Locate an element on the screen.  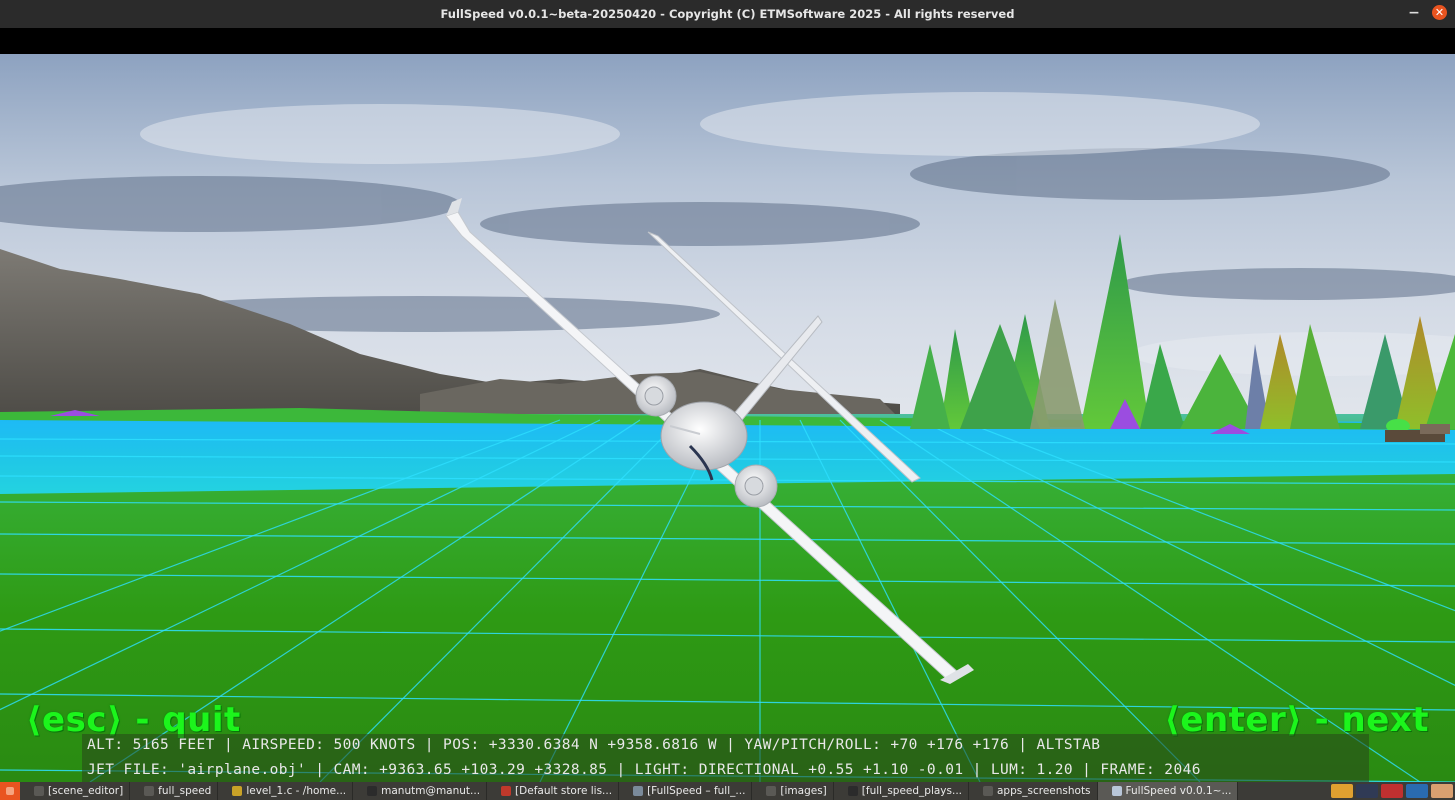
start-button is located at coordinates (10, 791).